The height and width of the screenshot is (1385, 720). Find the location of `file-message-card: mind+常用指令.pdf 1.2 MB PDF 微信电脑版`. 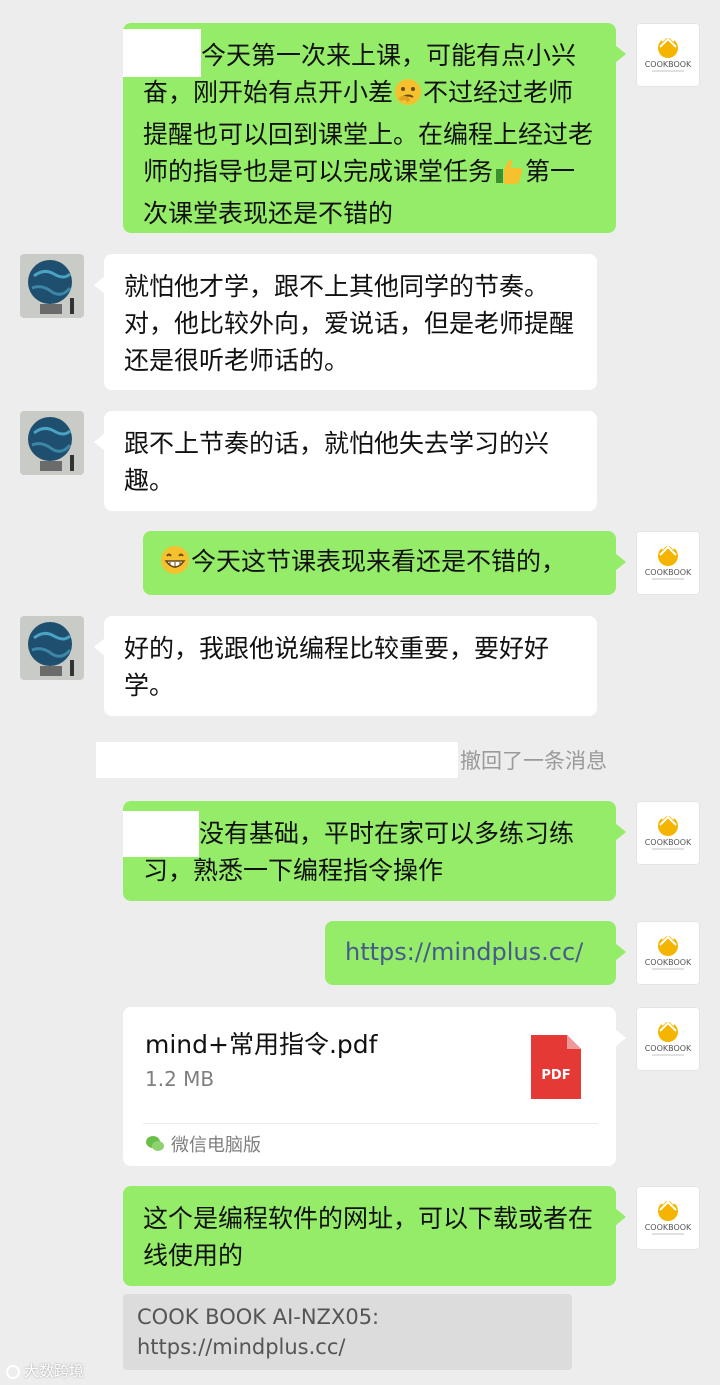

file-message-card: mind+常用指令.pdf 1.2 MB PDF 微信电脑版 is located at coordinates (374, 1086).